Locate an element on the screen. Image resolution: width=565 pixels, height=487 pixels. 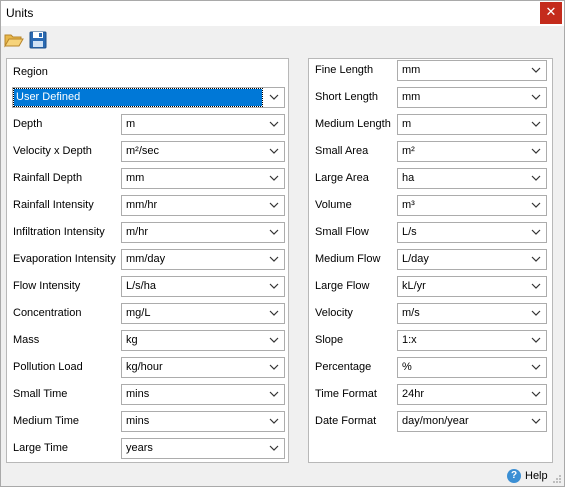
time-format-dropdown: 24hr is located at coordinates (472, 394).